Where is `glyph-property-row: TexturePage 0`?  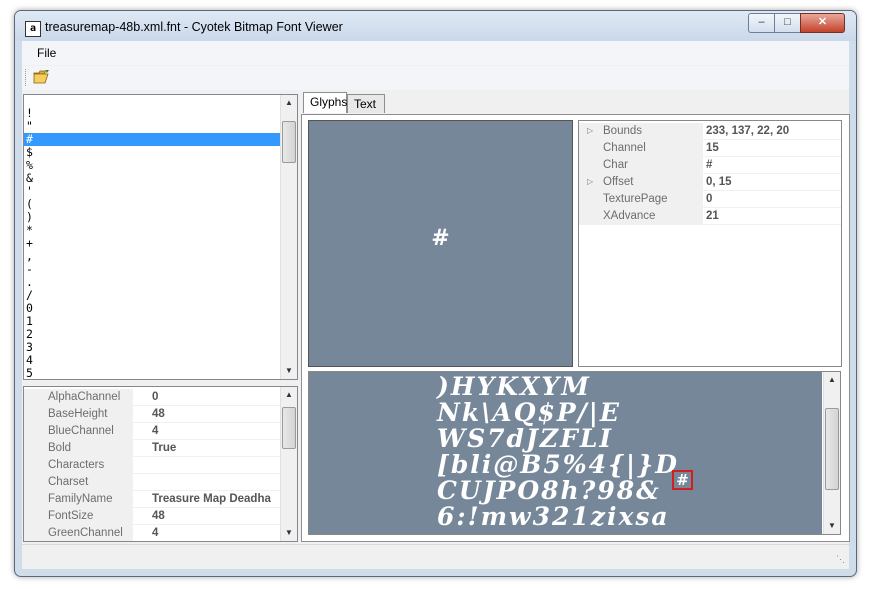
glyph-property-row: TexturePage 0 is located at coordinates (710, 199).